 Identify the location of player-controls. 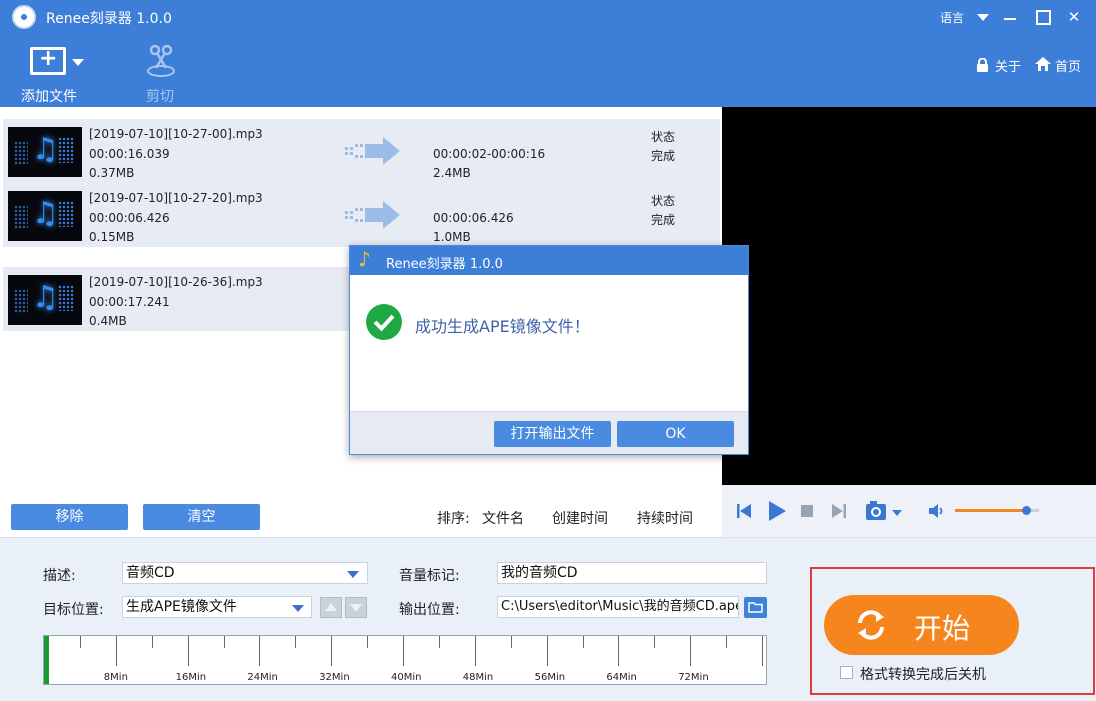
(909, 511).